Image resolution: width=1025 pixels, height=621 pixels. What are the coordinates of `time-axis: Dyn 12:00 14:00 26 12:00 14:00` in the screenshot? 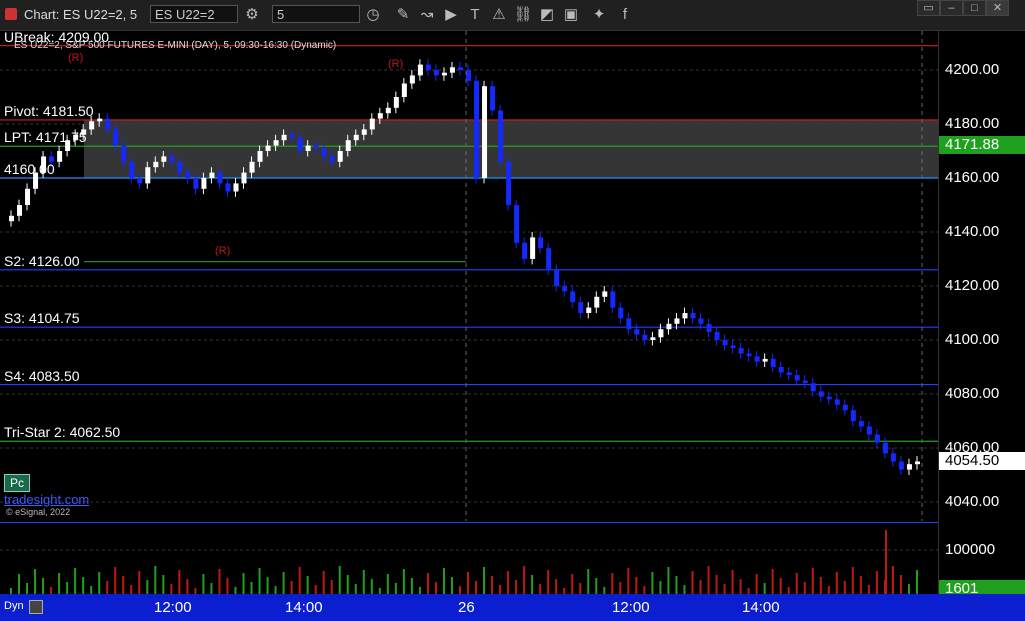 It's located at (512, 607).